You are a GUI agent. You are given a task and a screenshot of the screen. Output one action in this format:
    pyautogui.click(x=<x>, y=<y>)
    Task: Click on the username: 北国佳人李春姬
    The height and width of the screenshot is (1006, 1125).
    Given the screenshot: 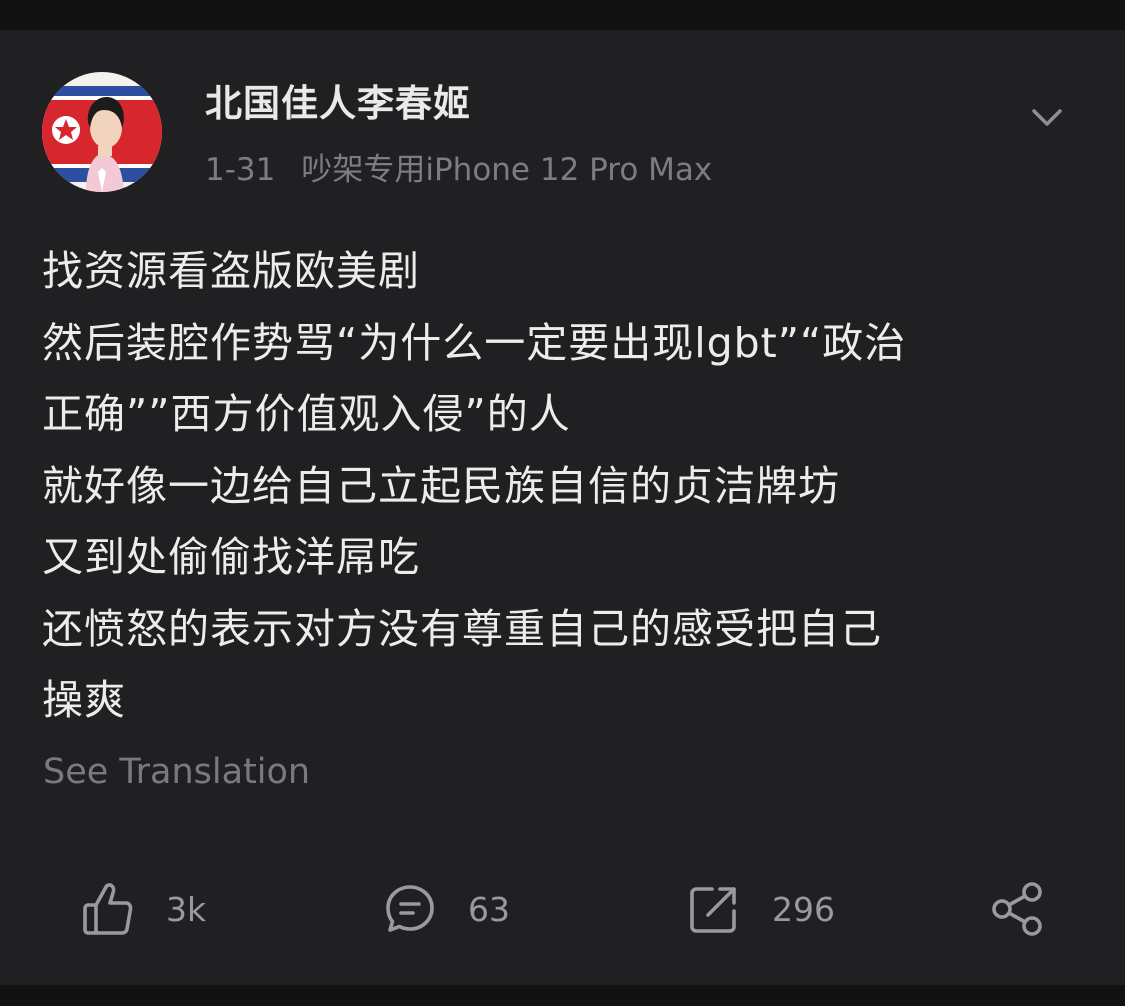 What is the action you would take?
    pyautogui.click(x=338, y=104)
    